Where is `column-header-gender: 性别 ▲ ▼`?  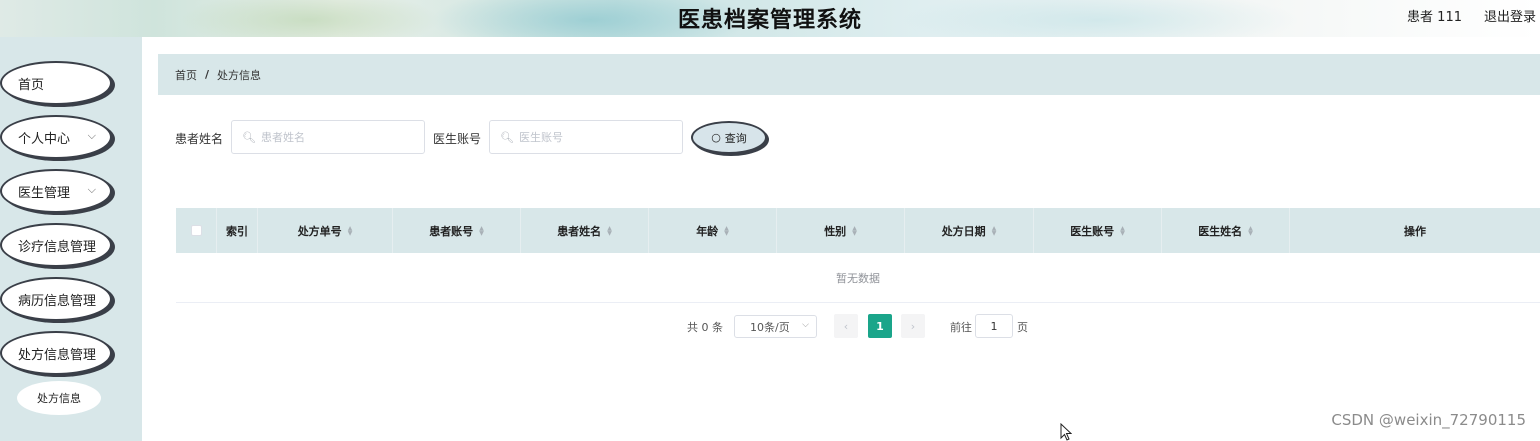
column-header-gender: 性别 ▲ ▼ is located at coordinates (841, 230).